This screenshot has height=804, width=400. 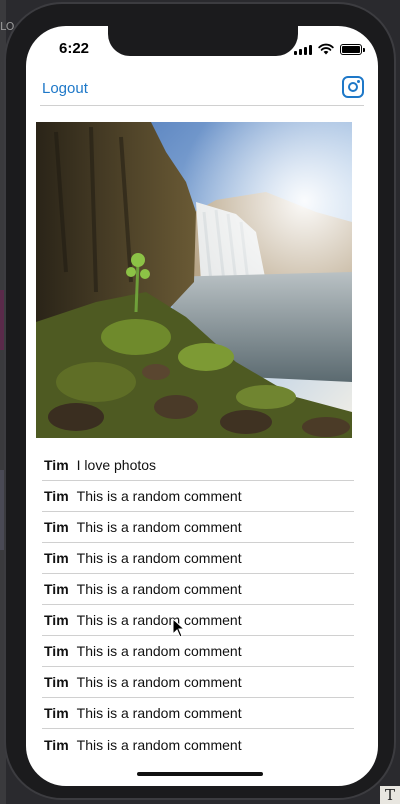 I want to click on status-time: 6:22, so click(x=74, y=48).